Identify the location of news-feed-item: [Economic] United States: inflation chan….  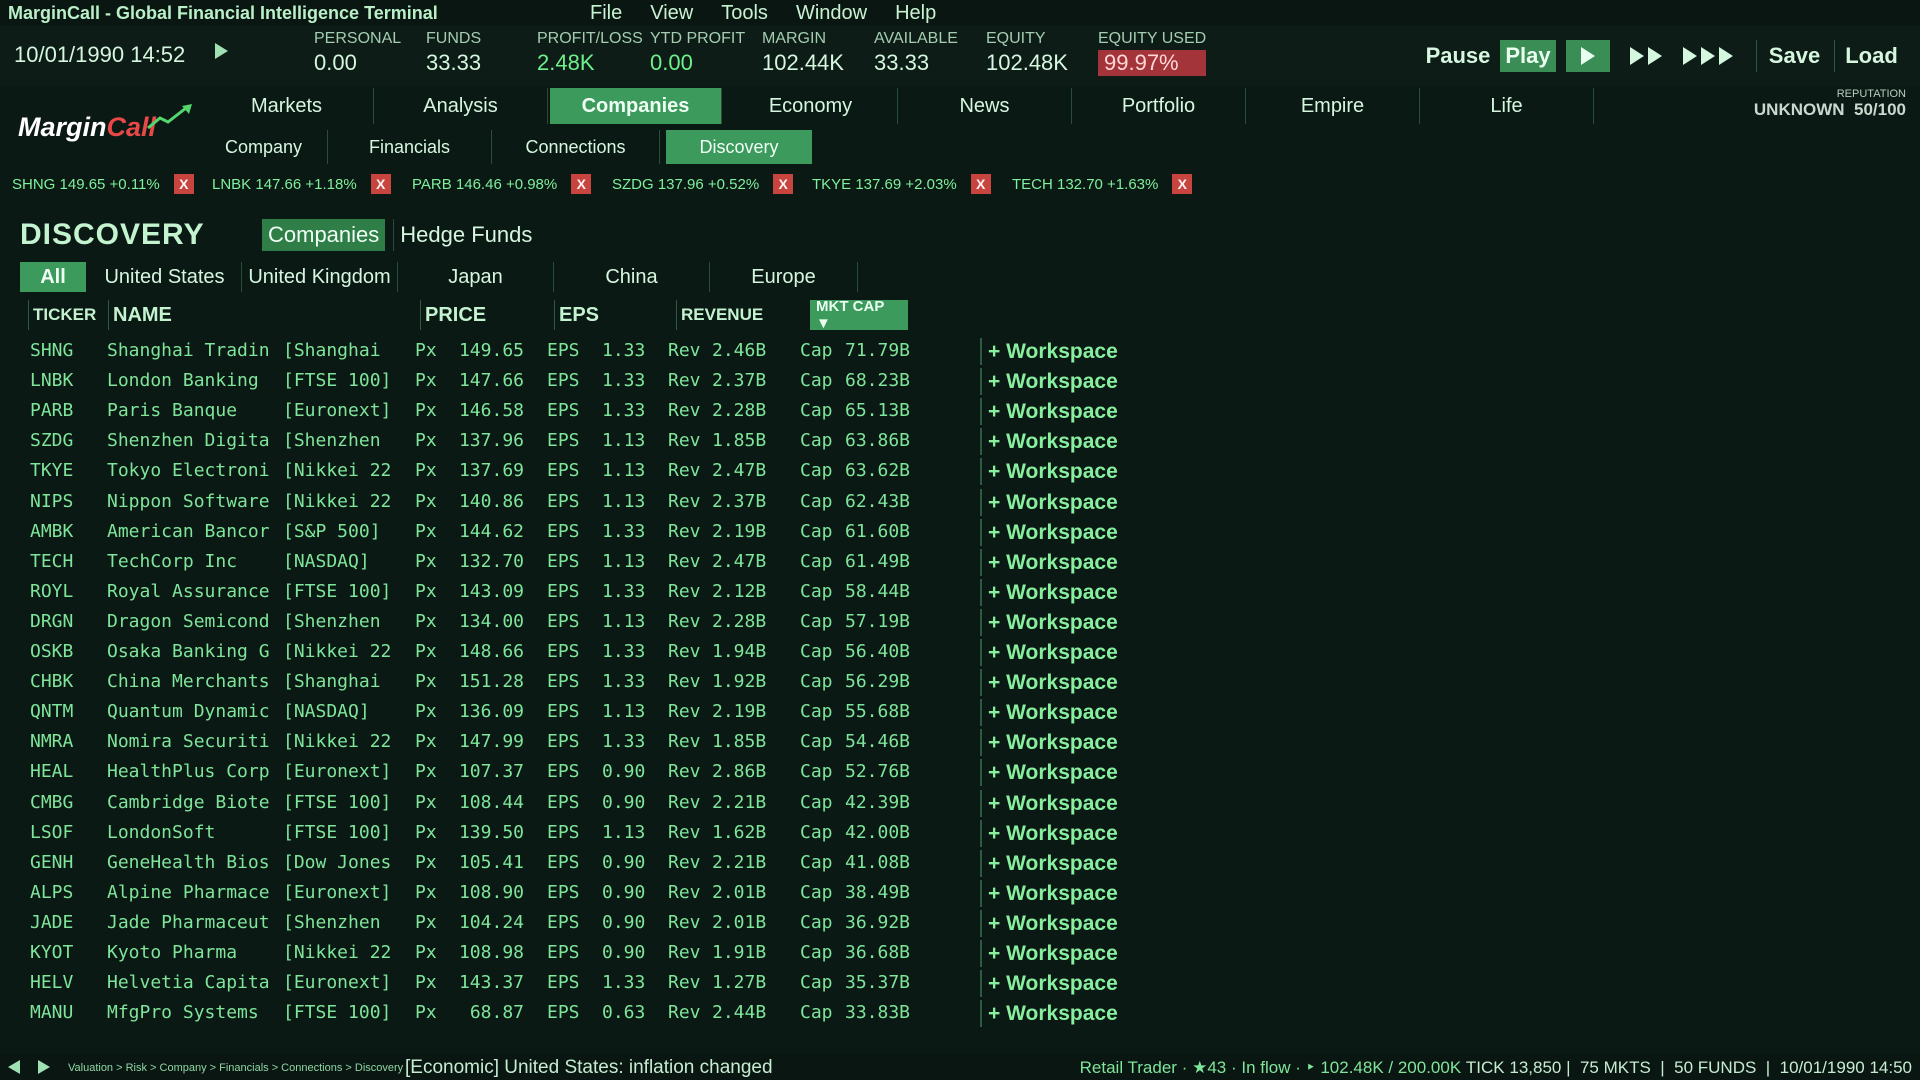
(589, 1068).